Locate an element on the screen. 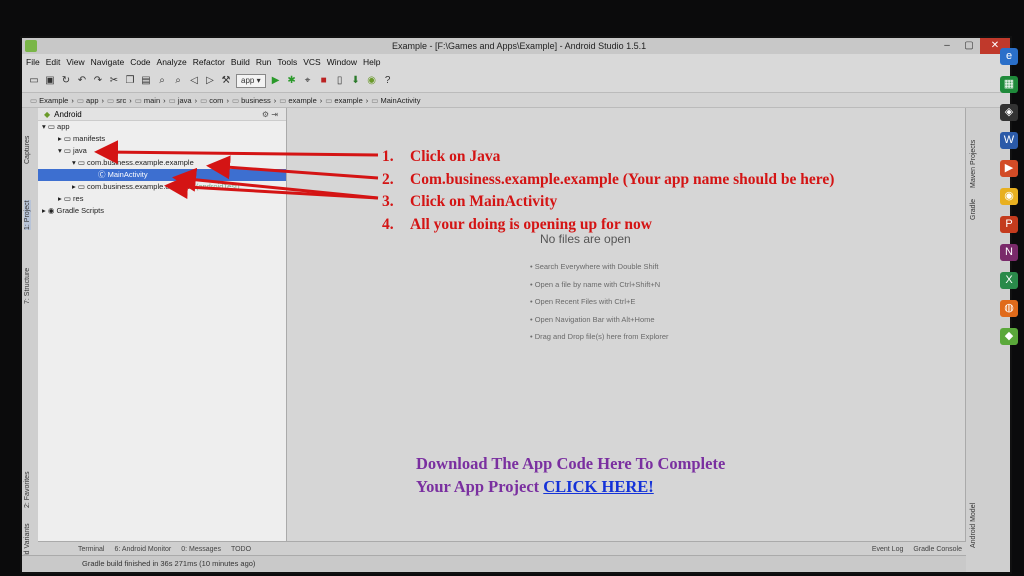 The image size is (1024, 576). menu-vcs: VCS is located at coordinates (311, 62).